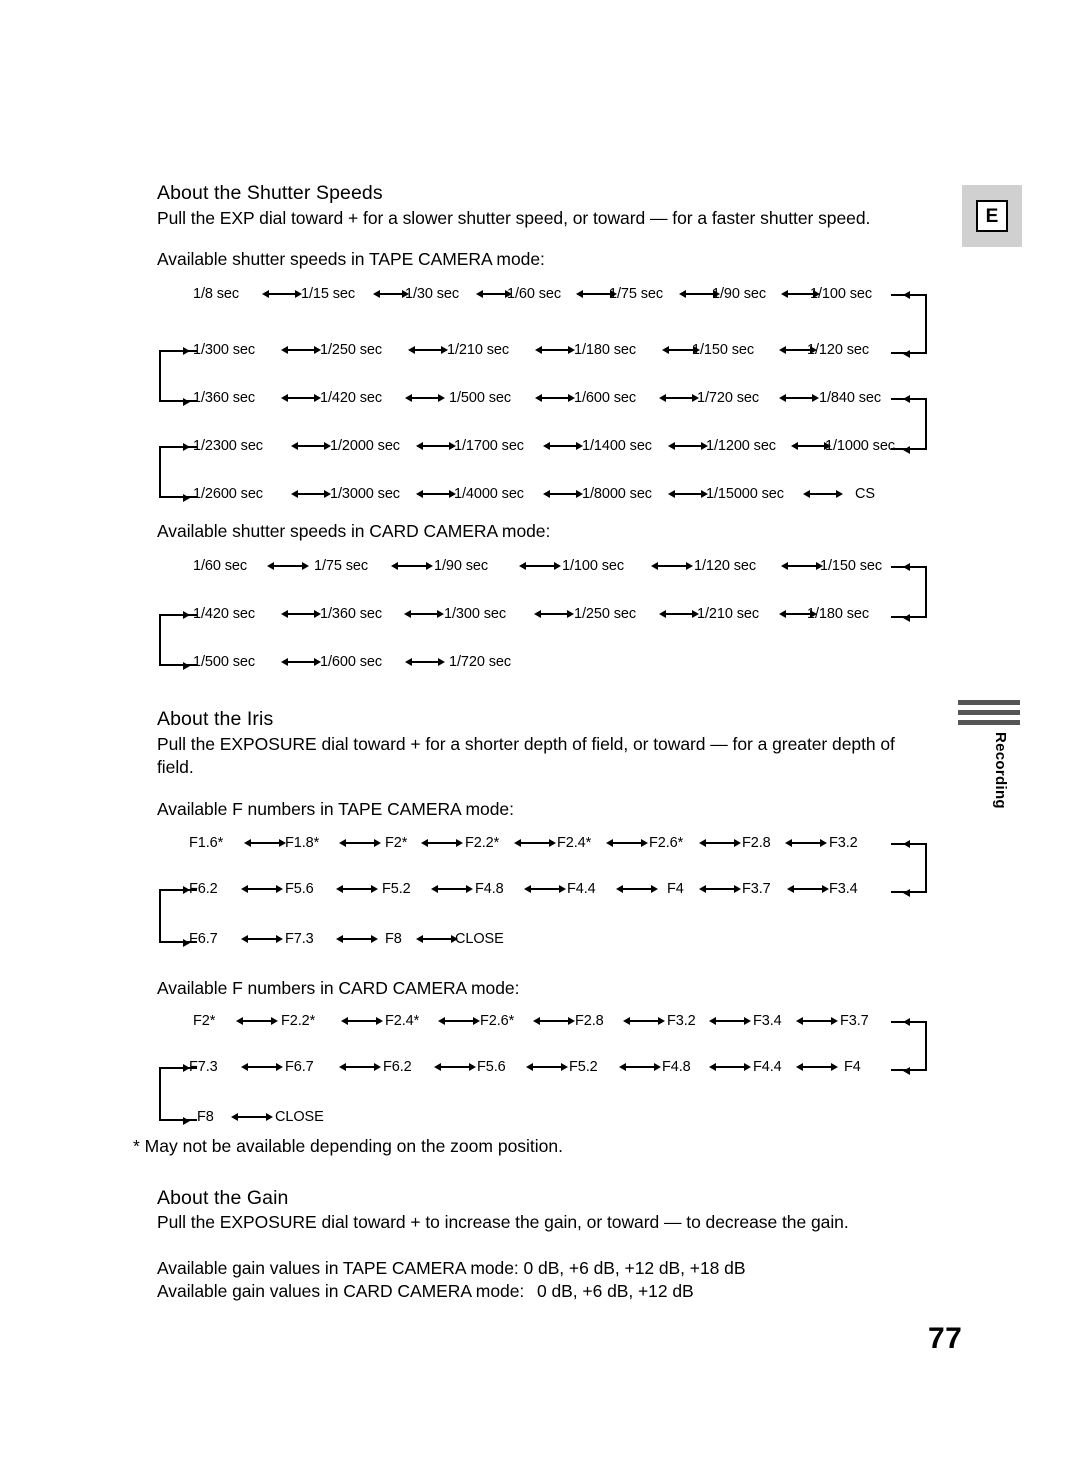 The width and height of the screenshot is (1080, 1472). What do you see at coordinates (728, 614) in the screenshot?
I see `flow-cell: 1/210 sec` at bounding box center [728, 614].